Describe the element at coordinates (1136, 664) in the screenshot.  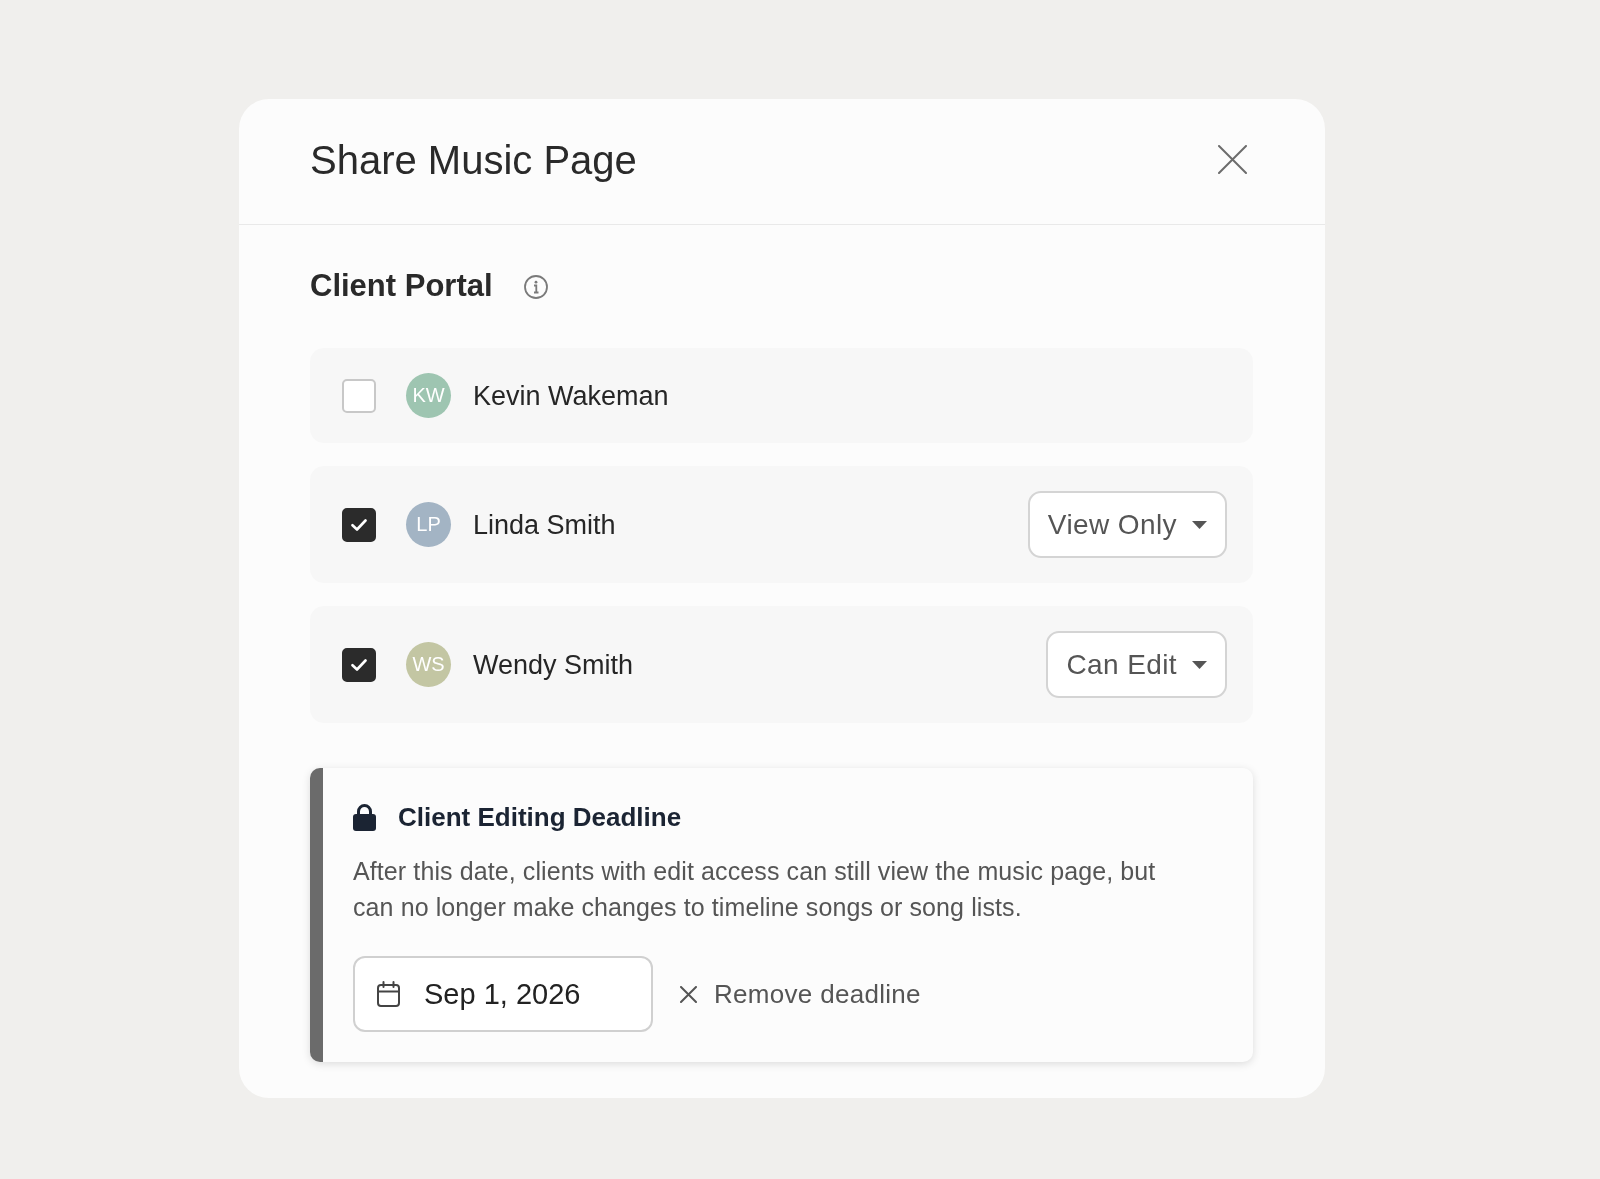
I see `permission-dropdown: Can Edit` at that location.